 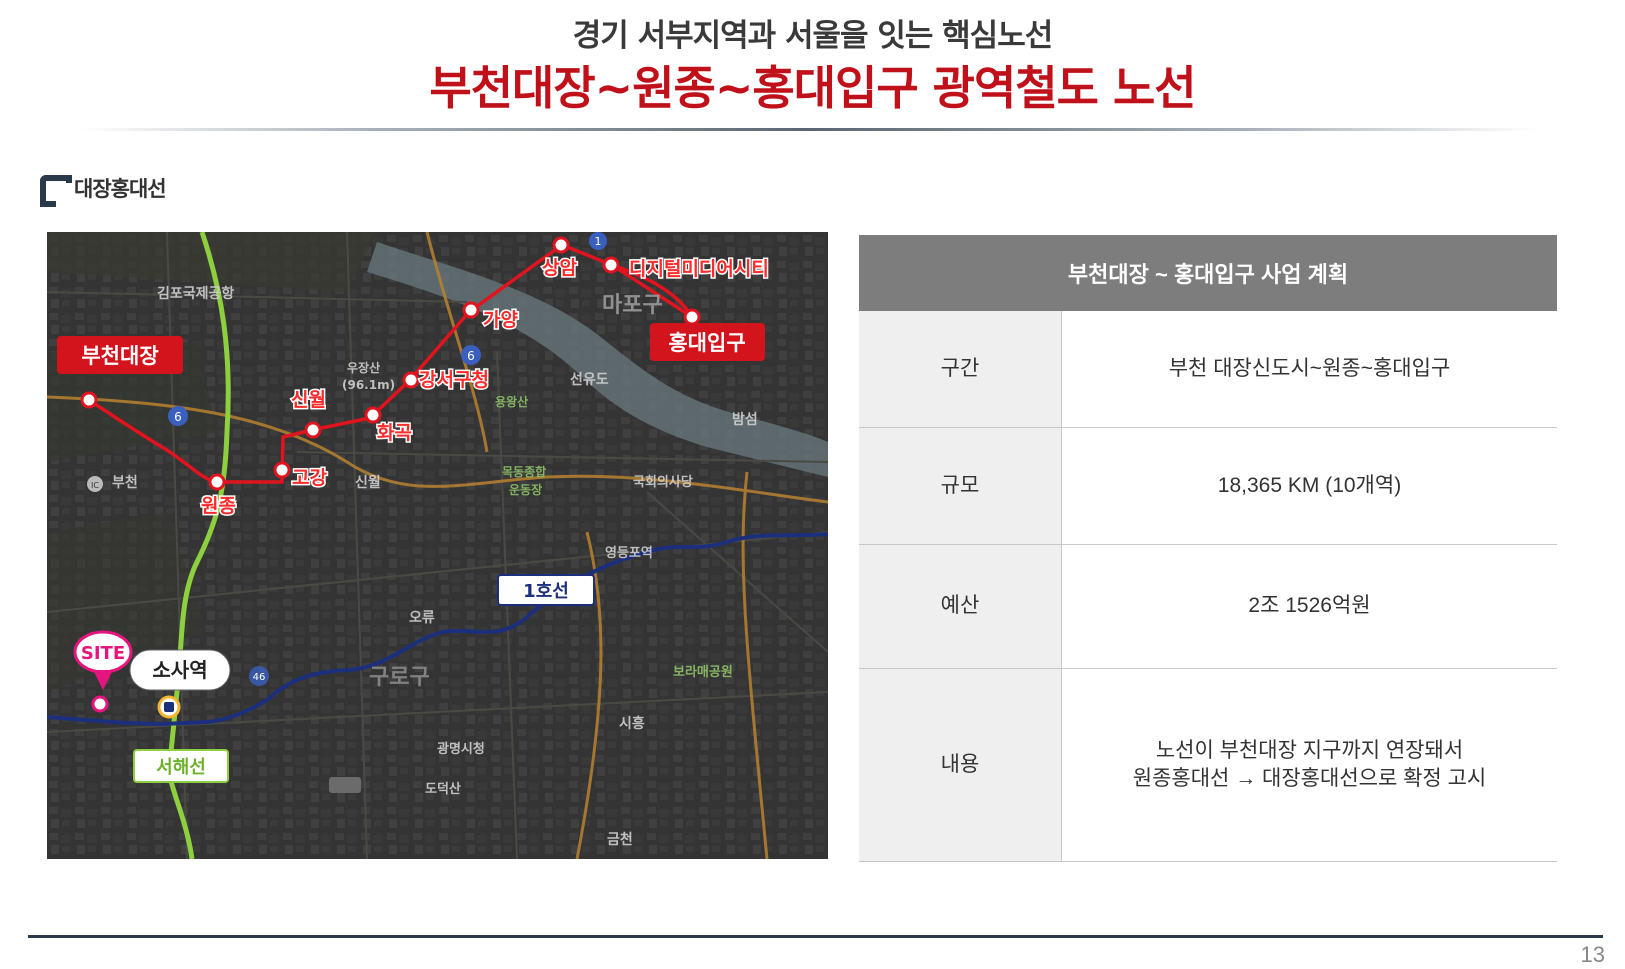 What do you see at coordinates (525, 489) in the screenshot?
I see `map-label: 운동장` at bounding box center [525, 489].